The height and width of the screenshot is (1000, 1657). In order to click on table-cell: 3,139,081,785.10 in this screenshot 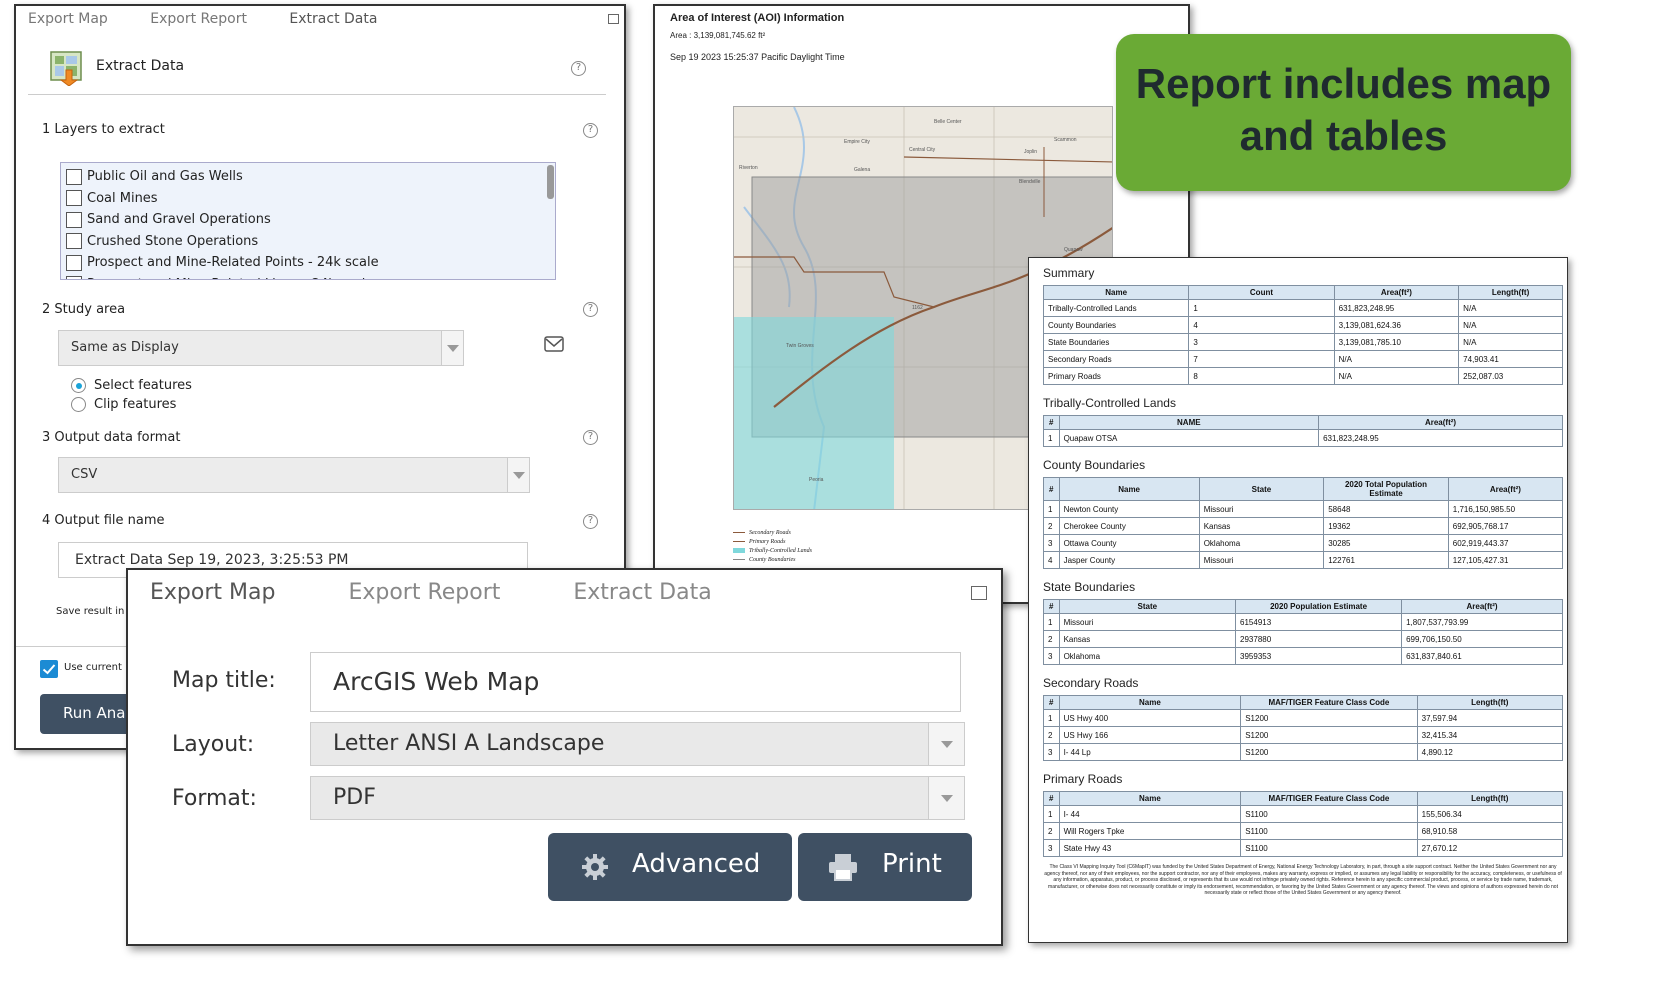, I will do `click(1396, 342)`.